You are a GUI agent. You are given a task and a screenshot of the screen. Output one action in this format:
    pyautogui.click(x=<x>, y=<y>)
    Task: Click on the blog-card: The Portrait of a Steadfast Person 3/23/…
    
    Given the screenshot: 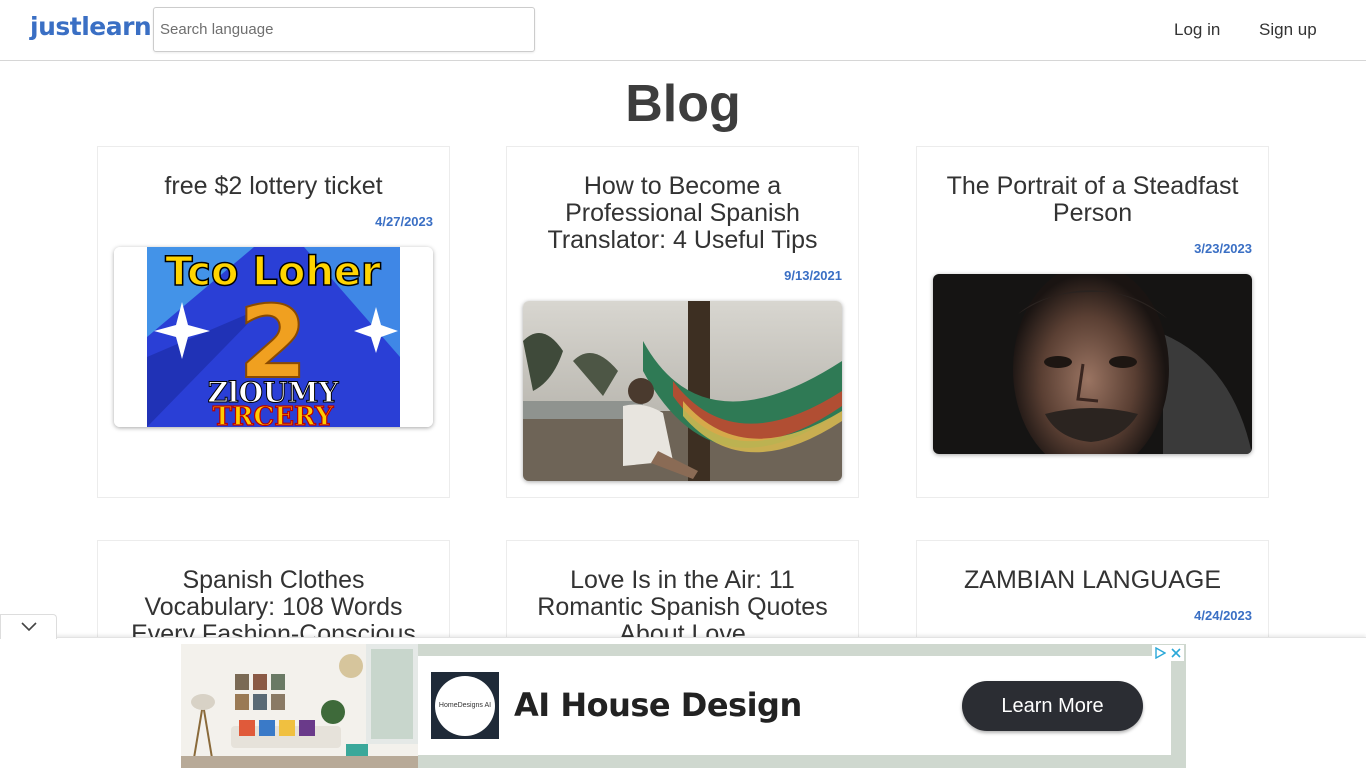 What is the action you would take?
    pyautogui.click(x=1092, y=322)
    